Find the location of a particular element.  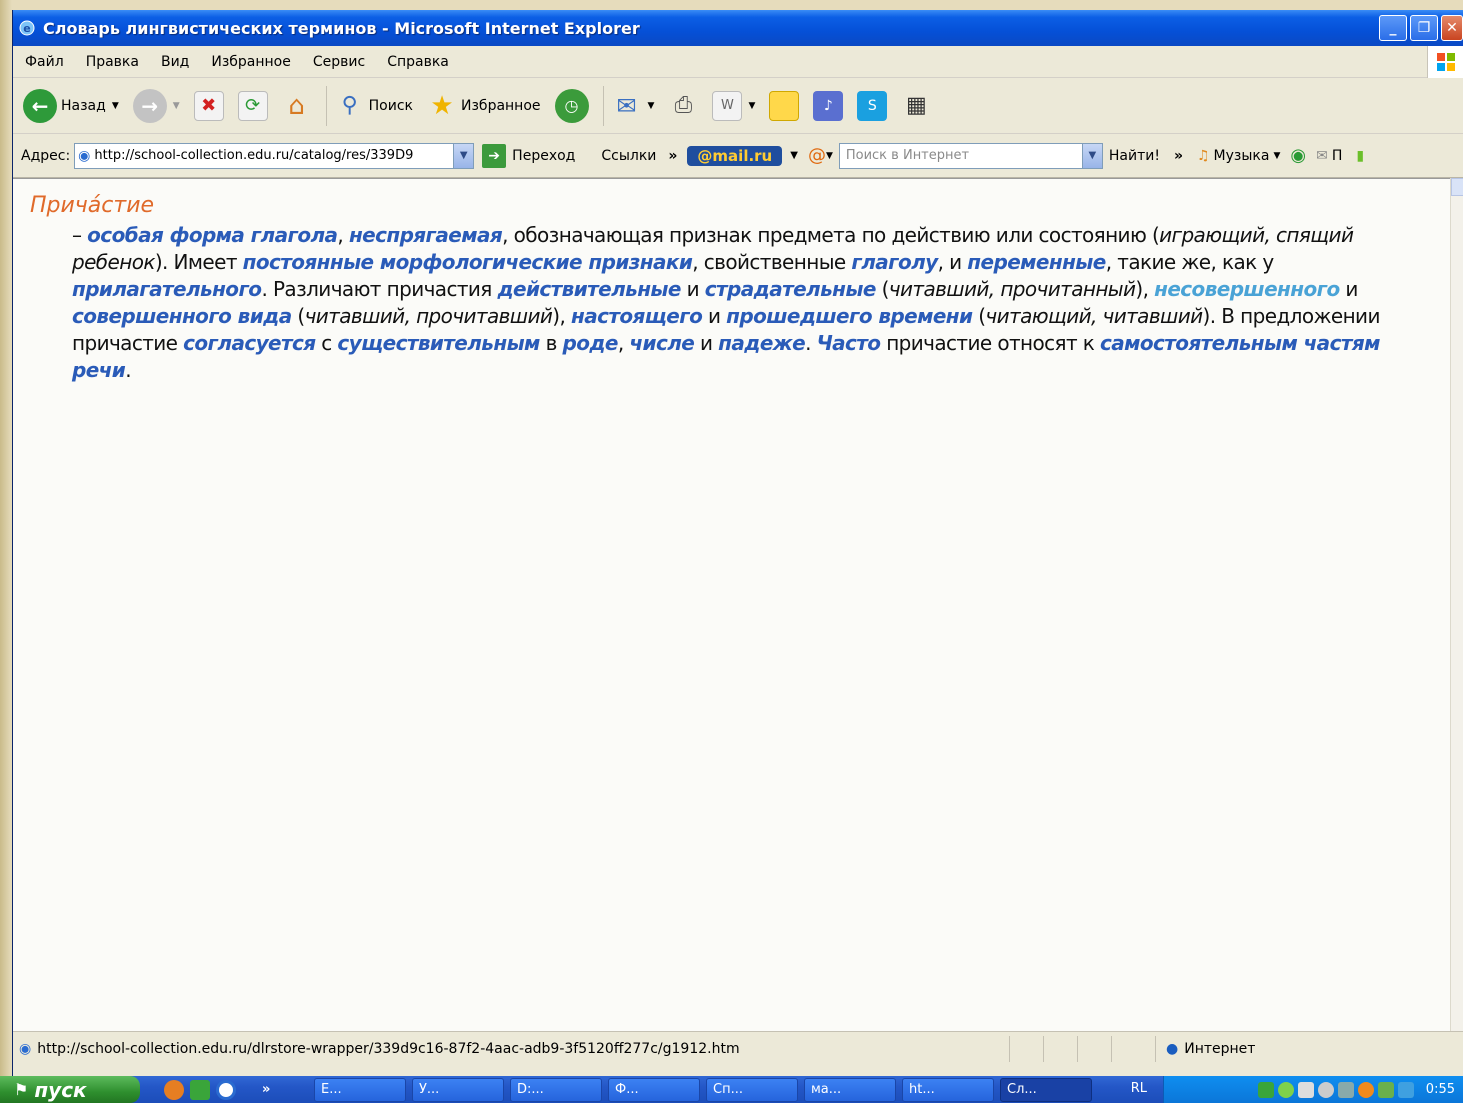

refresh-button: ⟳ is located at coordinates (252, 105).